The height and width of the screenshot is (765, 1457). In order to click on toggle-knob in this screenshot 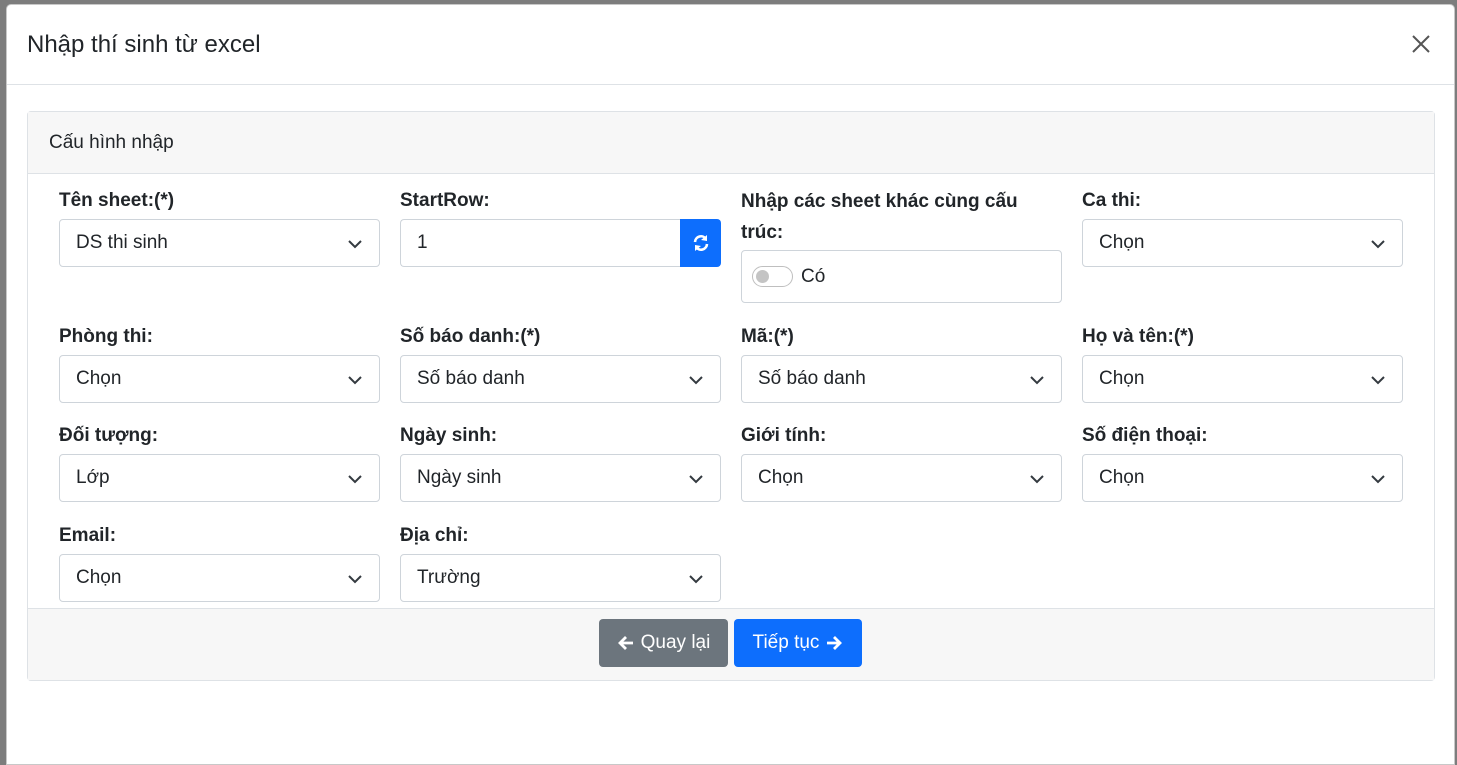, I will do `click(762, 276)`.